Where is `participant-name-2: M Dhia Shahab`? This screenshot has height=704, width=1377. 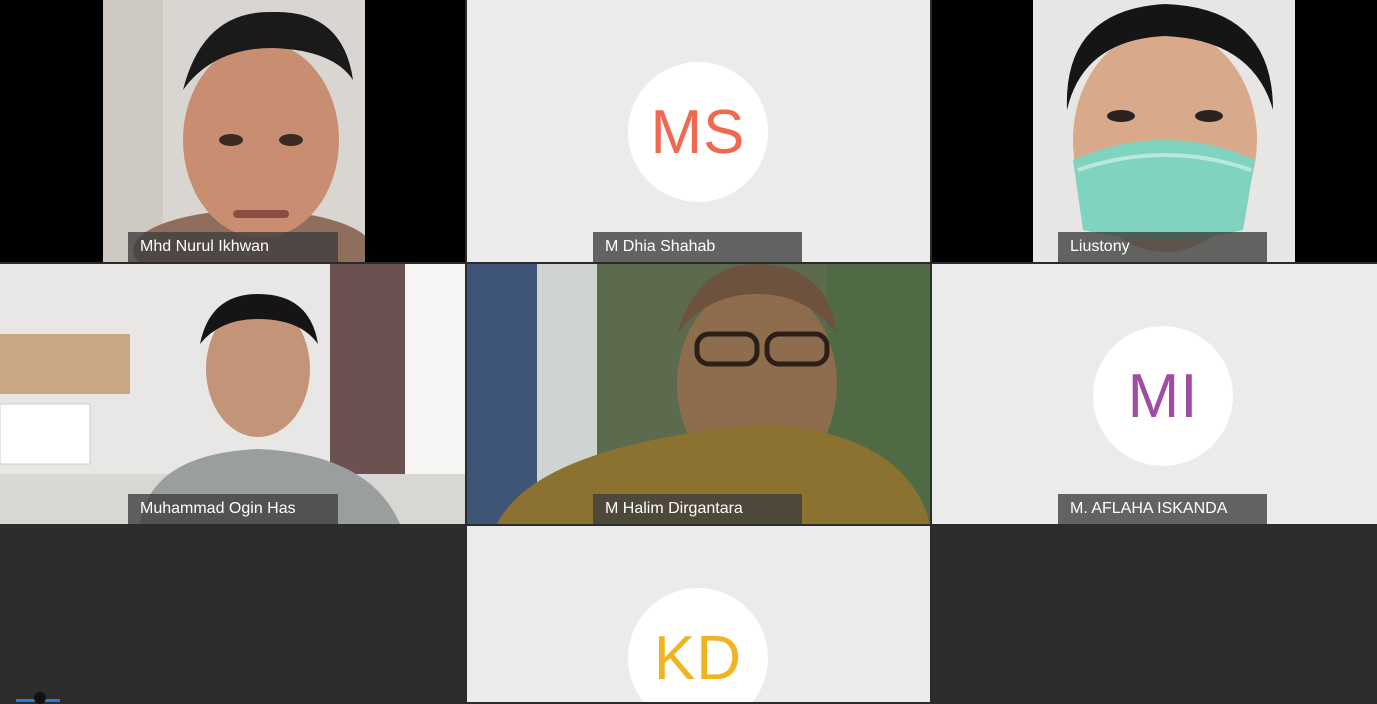
participant-name-2: M Dhia Shahab is located at coordinates (697, 247).